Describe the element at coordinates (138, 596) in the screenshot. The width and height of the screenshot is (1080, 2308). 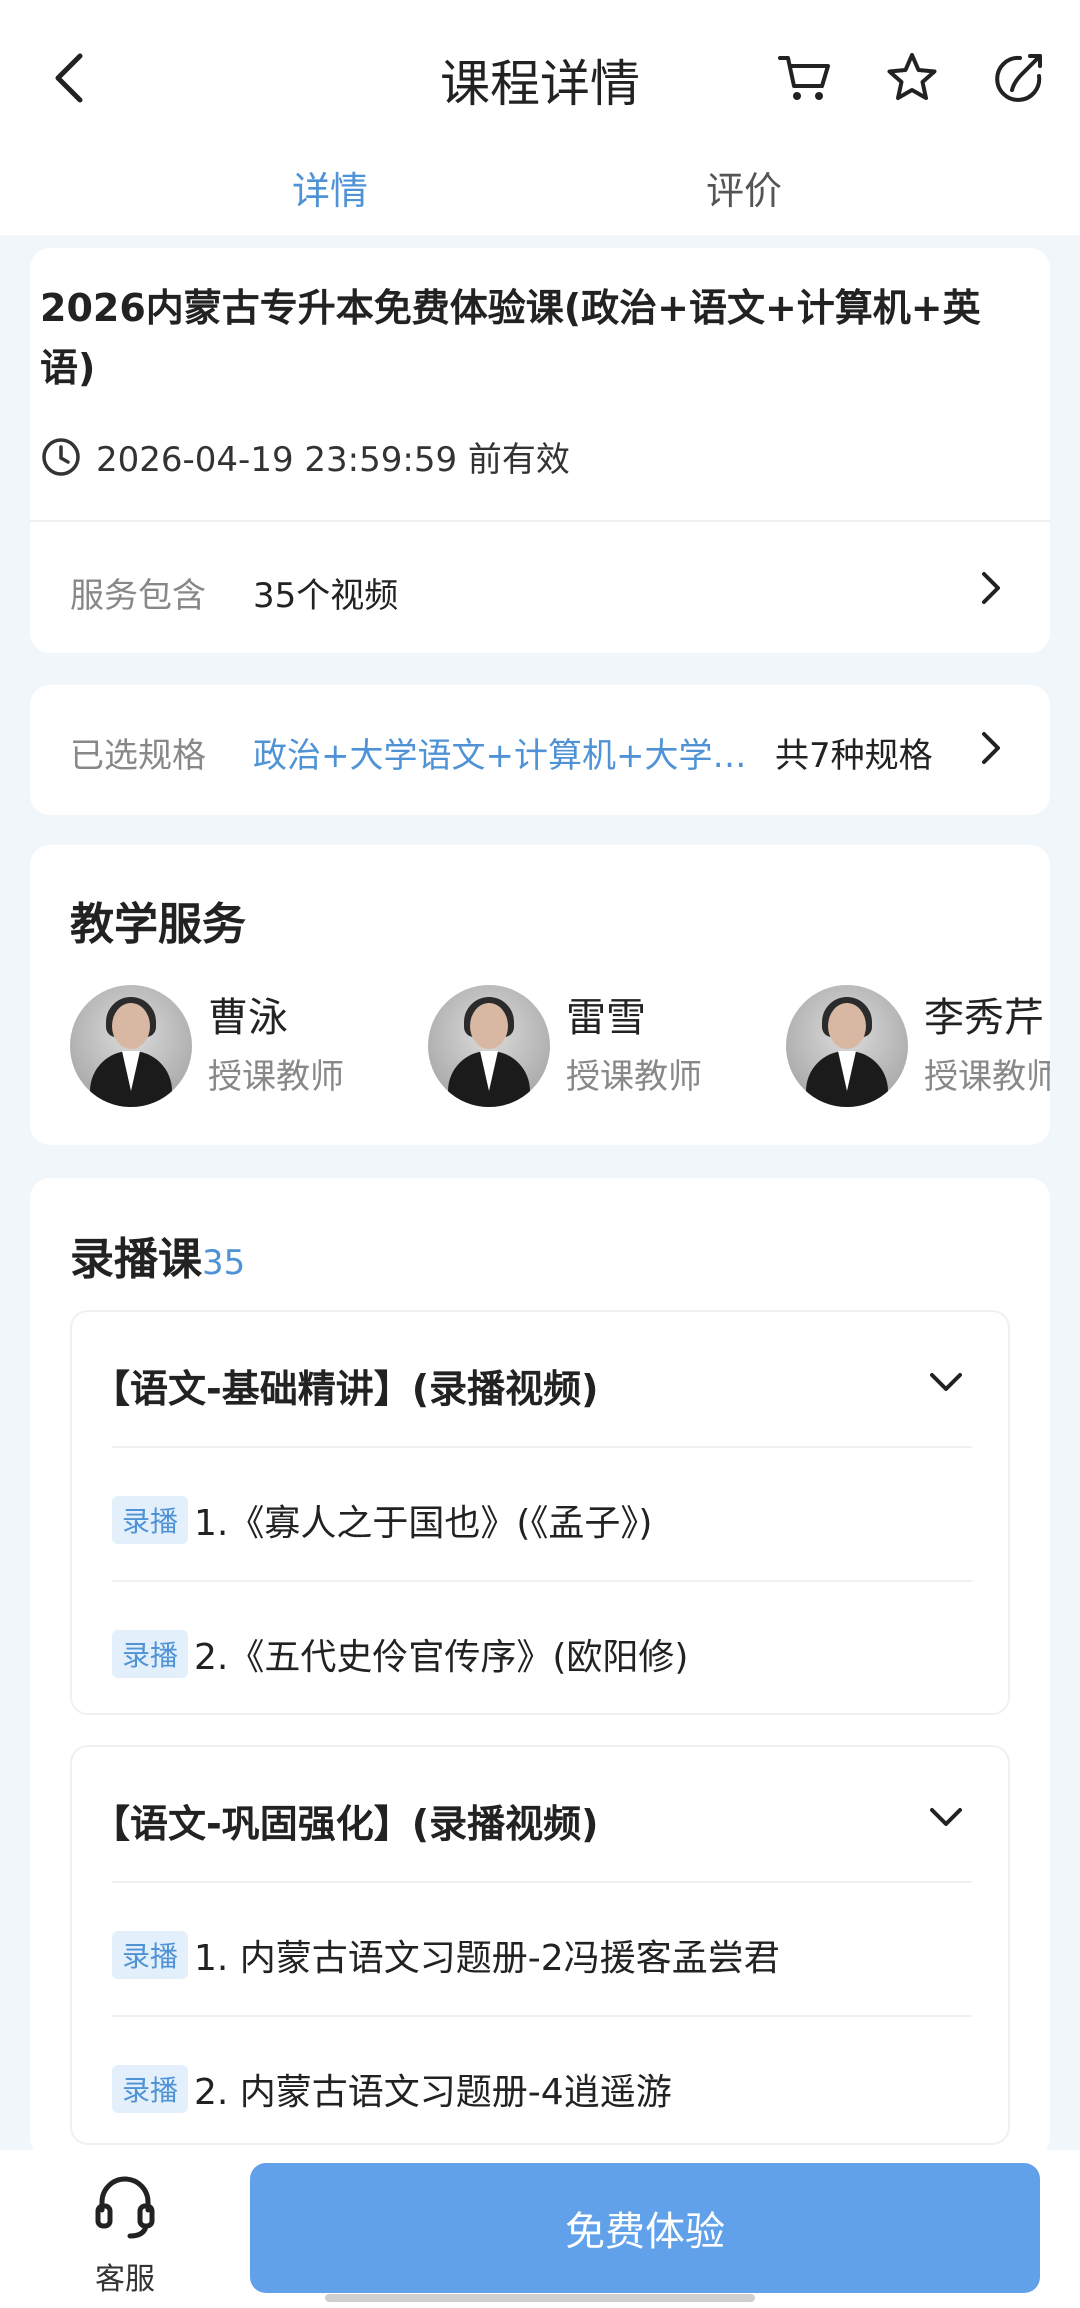
I see `service-label: 服务包含` at that location.